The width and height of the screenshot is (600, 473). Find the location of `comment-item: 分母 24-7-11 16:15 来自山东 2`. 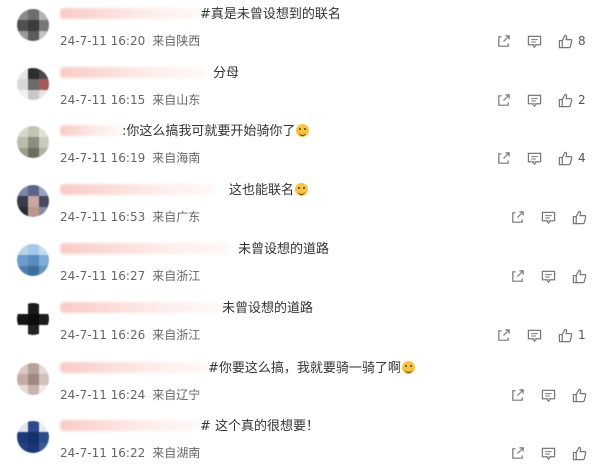

comment-item: 分母 24-7-11 16:15 来自山东 2 is located at coordinates (300, 90).